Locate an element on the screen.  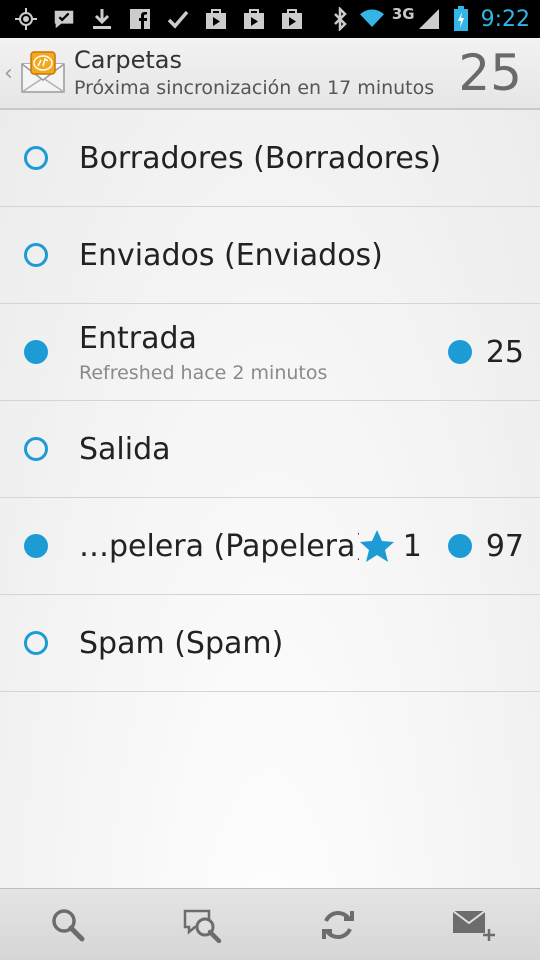
unread-total-count: 25 is located at coordinates (490, 73).